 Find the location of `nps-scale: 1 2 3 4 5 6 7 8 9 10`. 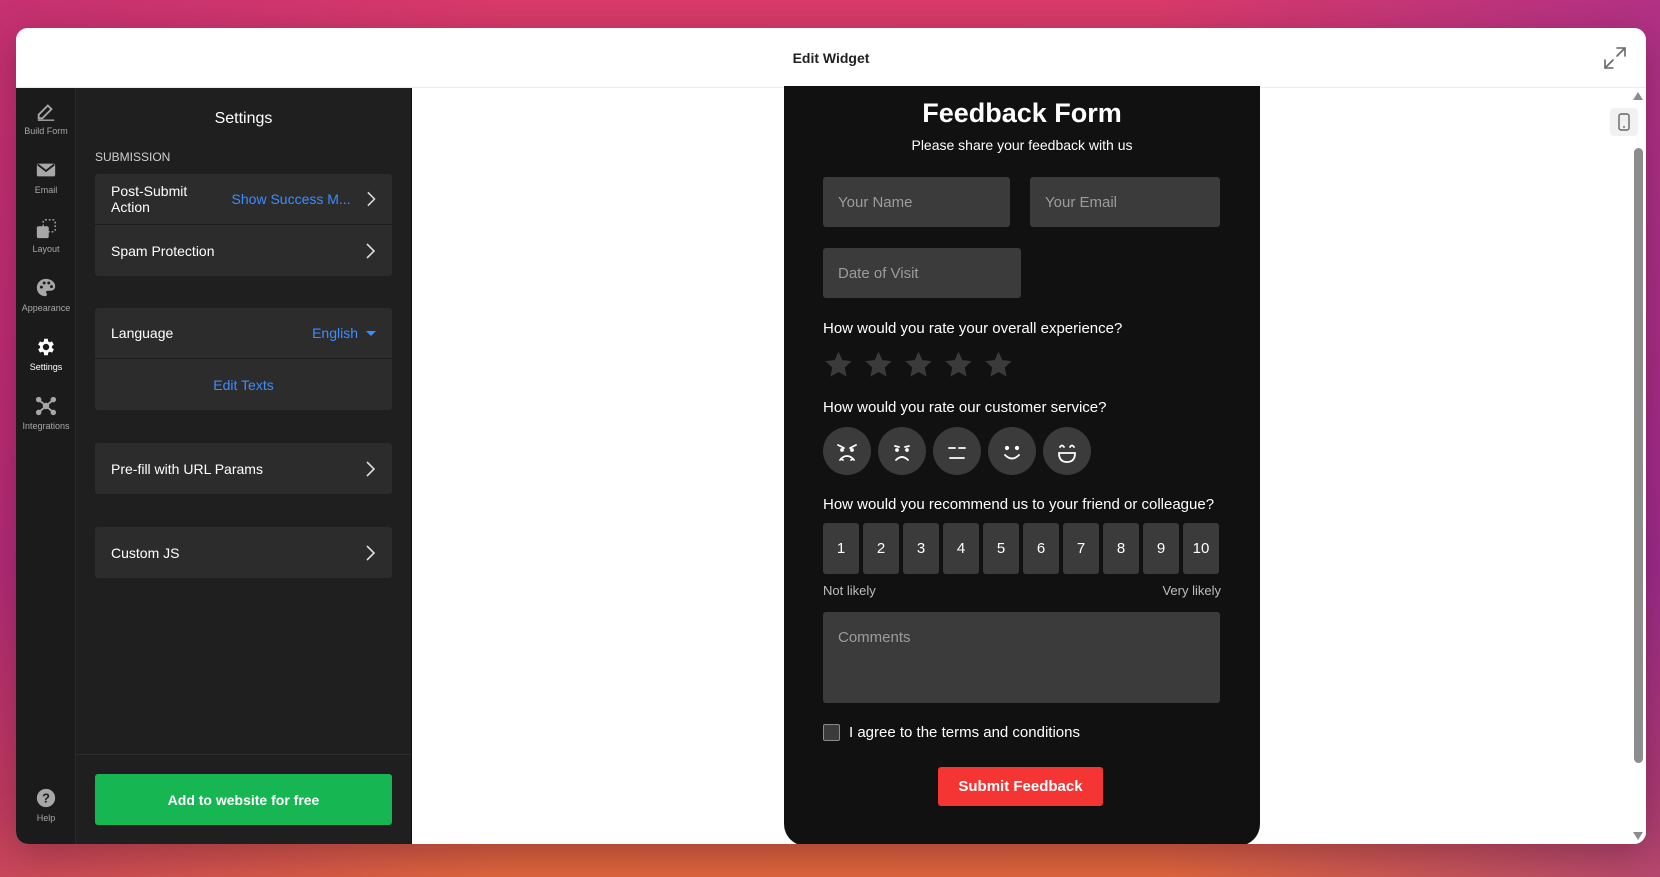

nps-scale: 1 2 3 4 5 6 7 8 9 10 is located at coordinates (1021, 548).